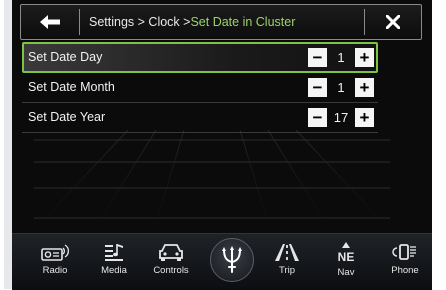 Image resolution: width=446 pixels, height=290 pixels. What do you see at coordinates (346, 272) in the screenshot?
I see `nav-label: Nav` at bounding box center [346, 272].